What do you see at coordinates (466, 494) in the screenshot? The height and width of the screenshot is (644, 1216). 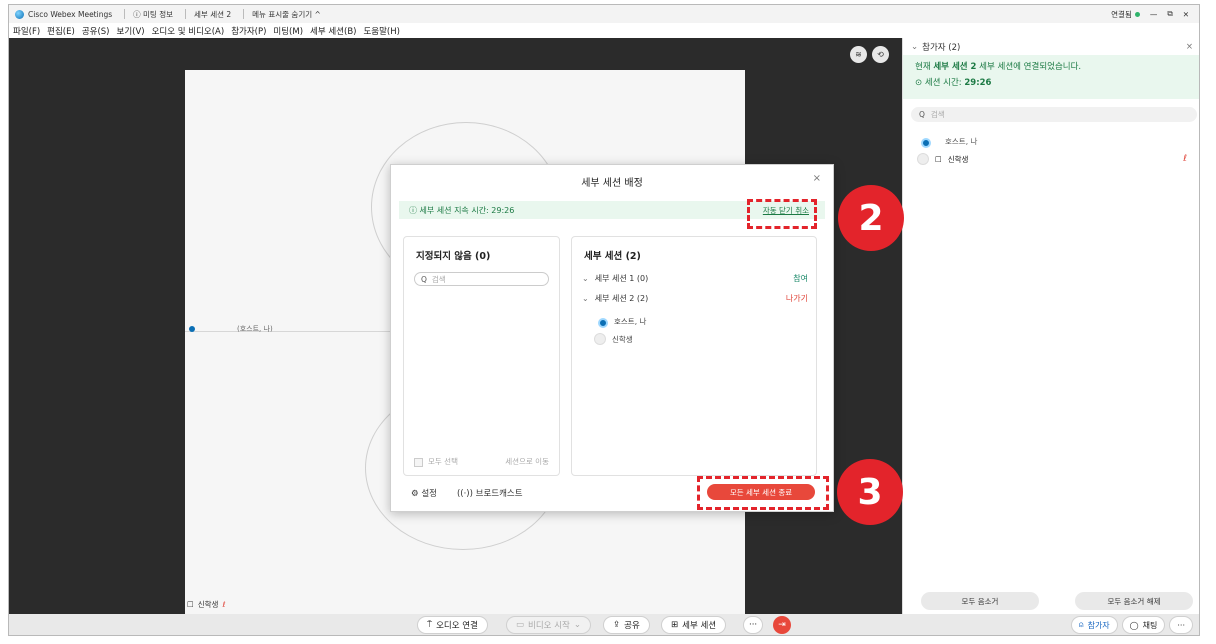 I see `broadcast-icon: ((·))` at bounding box center [466, 494].